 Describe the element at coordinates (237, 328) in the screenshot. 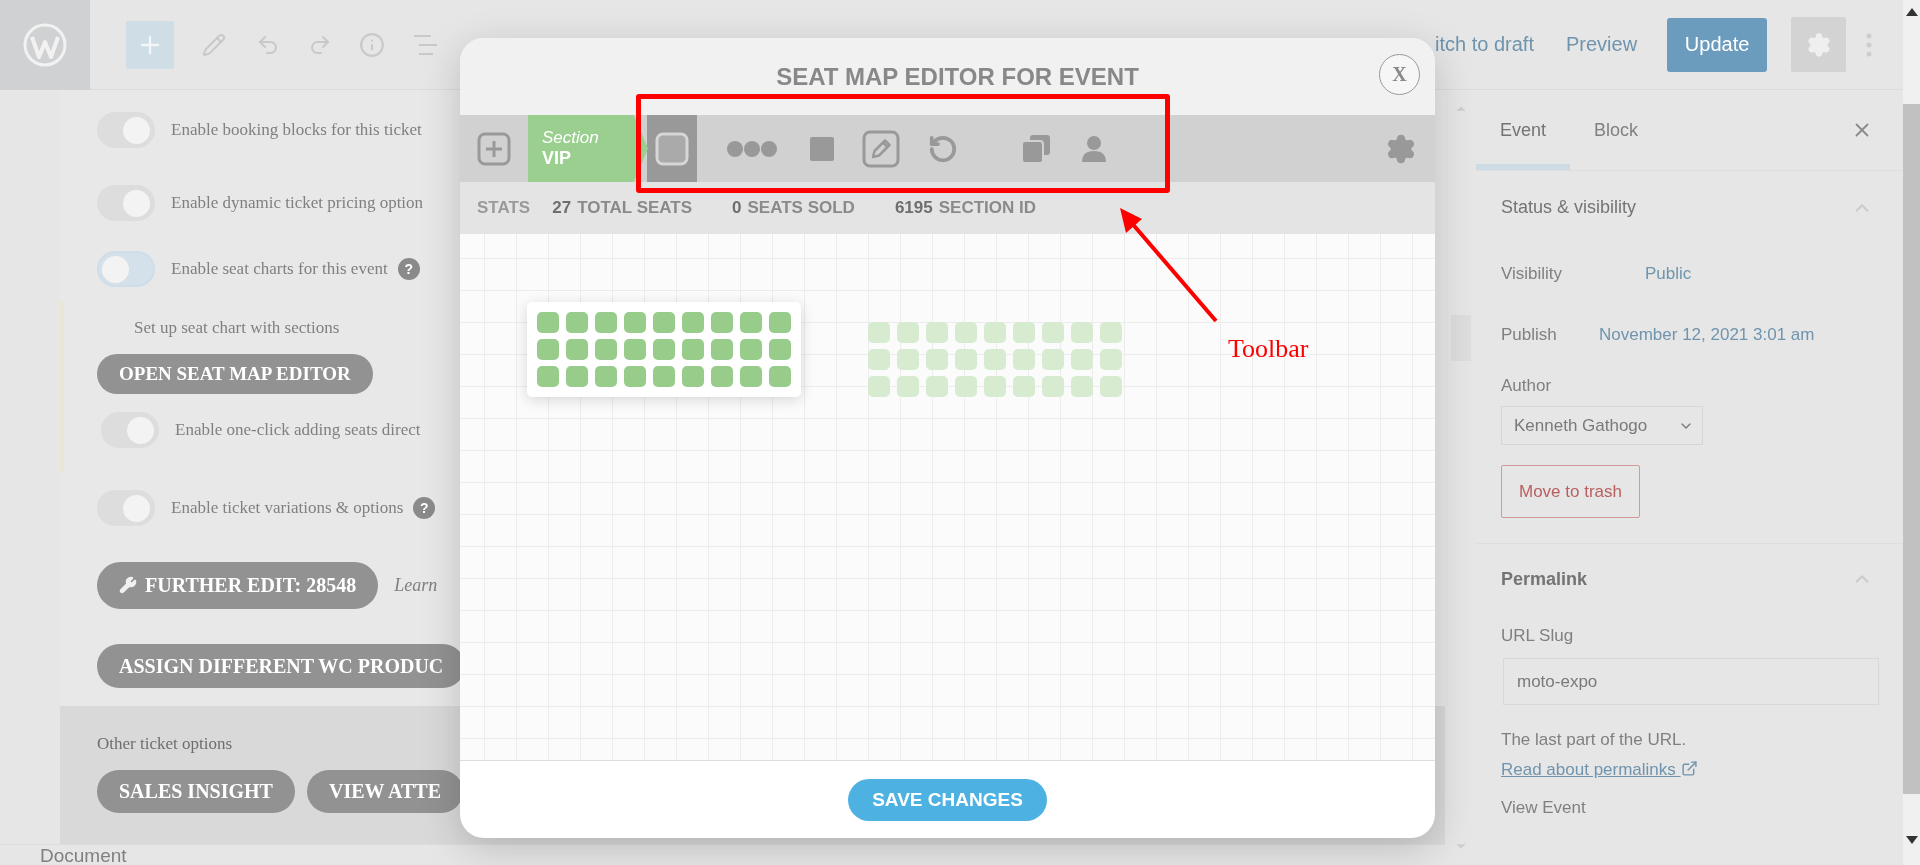

I see `section-note: Set up seat chart with sections` at that location.